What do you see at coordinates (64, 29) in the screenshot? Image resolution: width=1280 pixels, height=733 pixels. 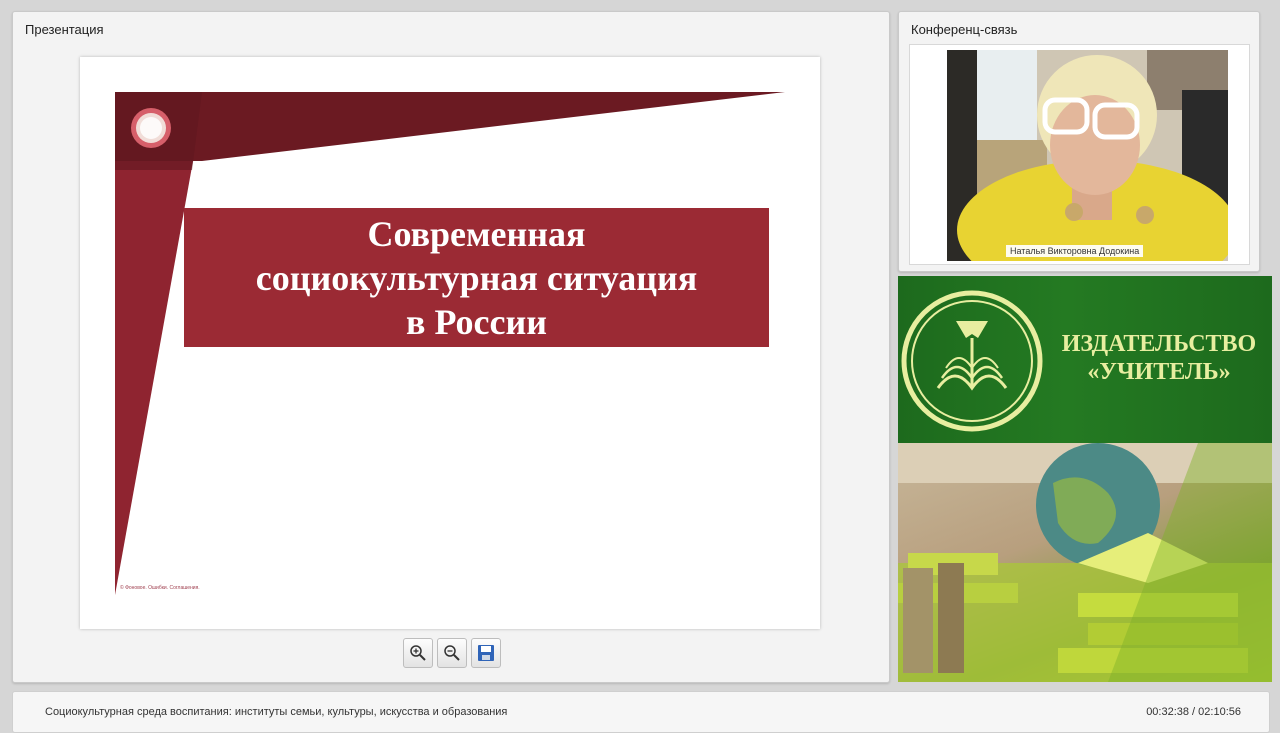 I see `presentation-panel-title: Презентация` at bounding box center [64, 29].